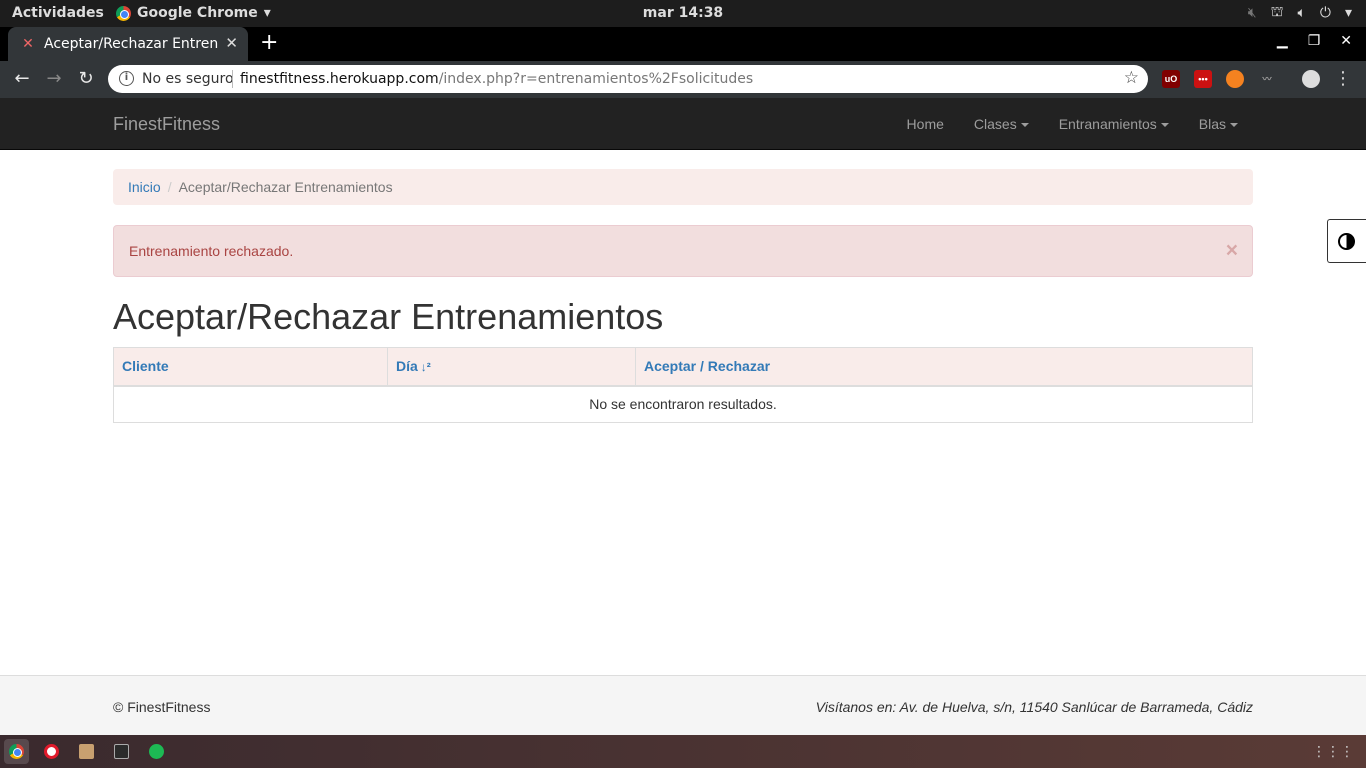 The height and width of the screenshot is (768, 1366). I want to click on sort-ascending-icon: ↓², so click(425, 367).